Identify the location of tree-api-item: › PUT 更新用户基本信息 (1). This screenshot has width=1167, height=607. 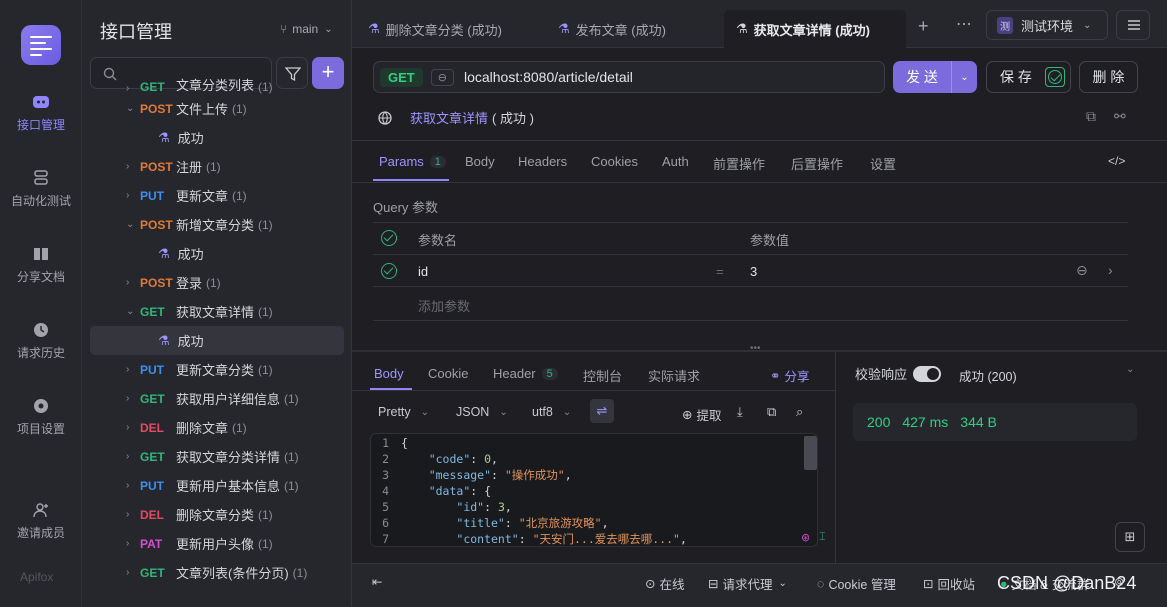
(217, 485).